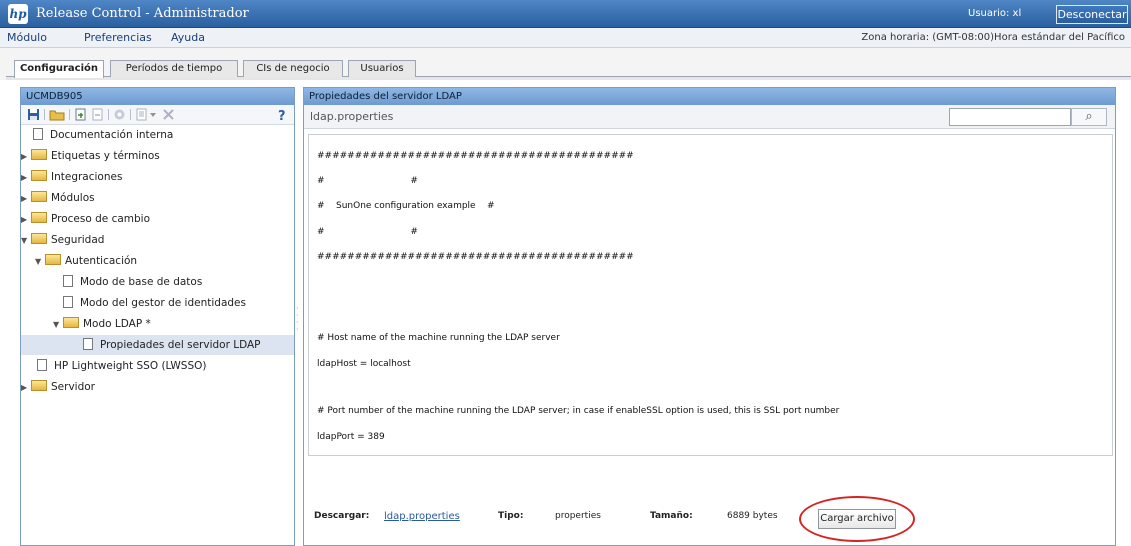 The height and width of the screenshot is (546, 1131). What do you see at coordinates (157, 345) in the screenshot?
I see `tree-item-ldap-server-properties: Propiedades del servidor LDAP` at bounding box center [157, 345].